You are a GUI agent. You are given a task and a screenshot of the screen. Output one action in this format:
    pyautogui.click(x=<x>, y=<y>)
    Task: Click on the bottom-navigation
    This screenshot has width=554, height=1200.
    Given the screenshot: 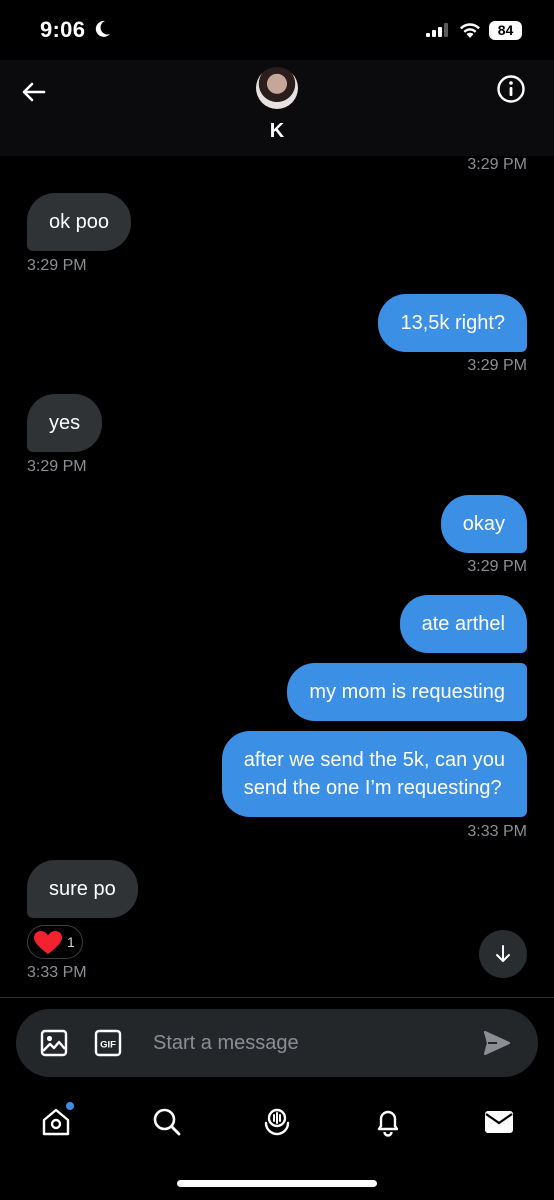 What is the action you would take?
    pyautogui.click(x=277, y=1123)
    